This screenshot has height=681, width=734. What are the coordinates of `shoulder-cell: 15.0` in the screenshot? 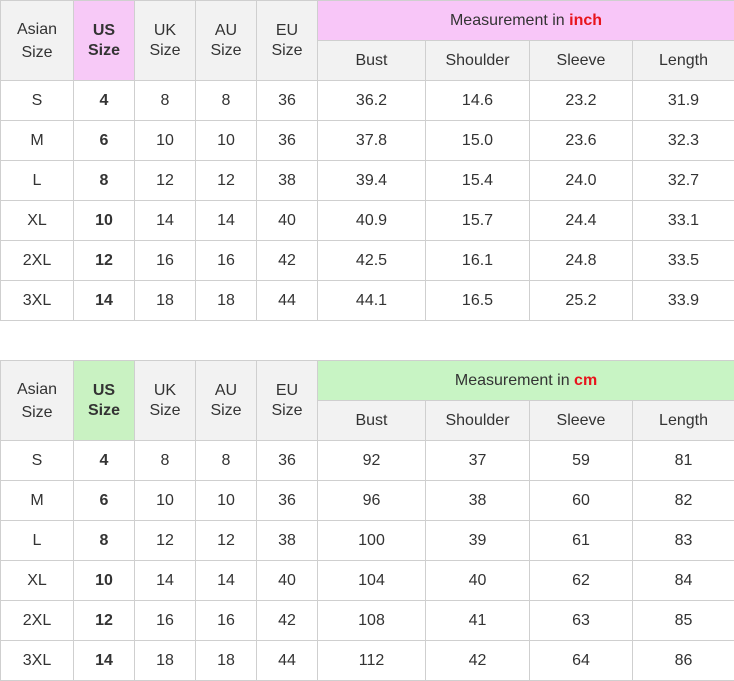 It's located at (477, 140).